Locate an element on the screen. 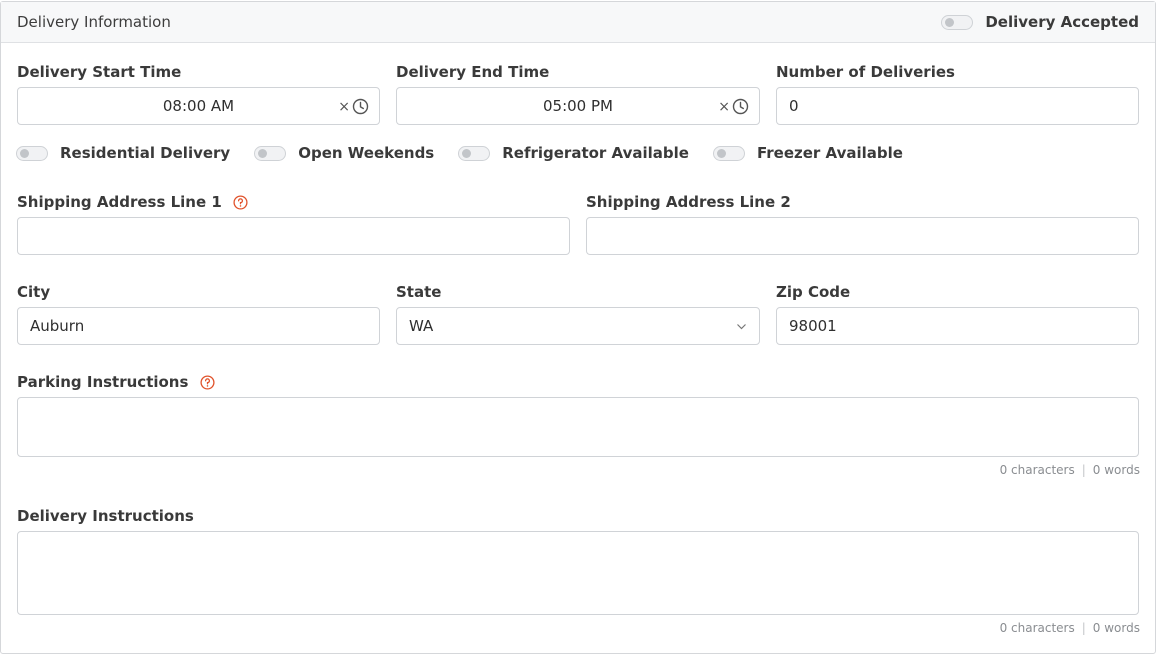 The height and width of the screenshot is (654, 1156). zip-label: Zip Code is located at coordinates (813, 292).